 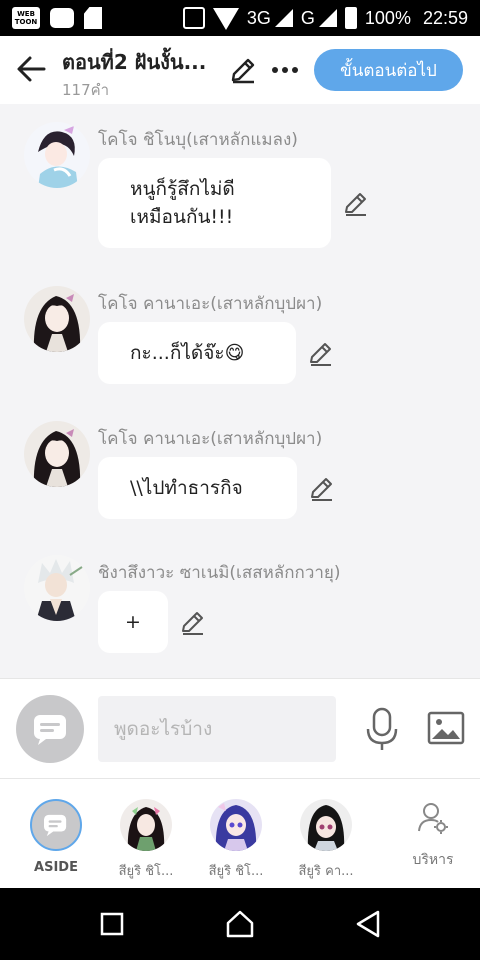 I want to click on edit-title-pencil-icon, so click(x=243, y=70).